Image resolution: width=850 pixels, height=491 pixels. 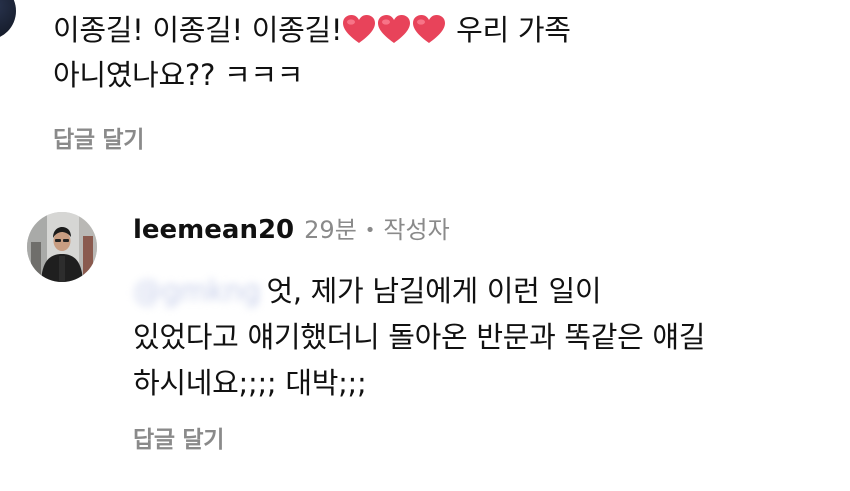 I want to click on reply-line-1: @gmkng 엇, 제가 남길에게 이런 일이, so click(x=483, y=291).